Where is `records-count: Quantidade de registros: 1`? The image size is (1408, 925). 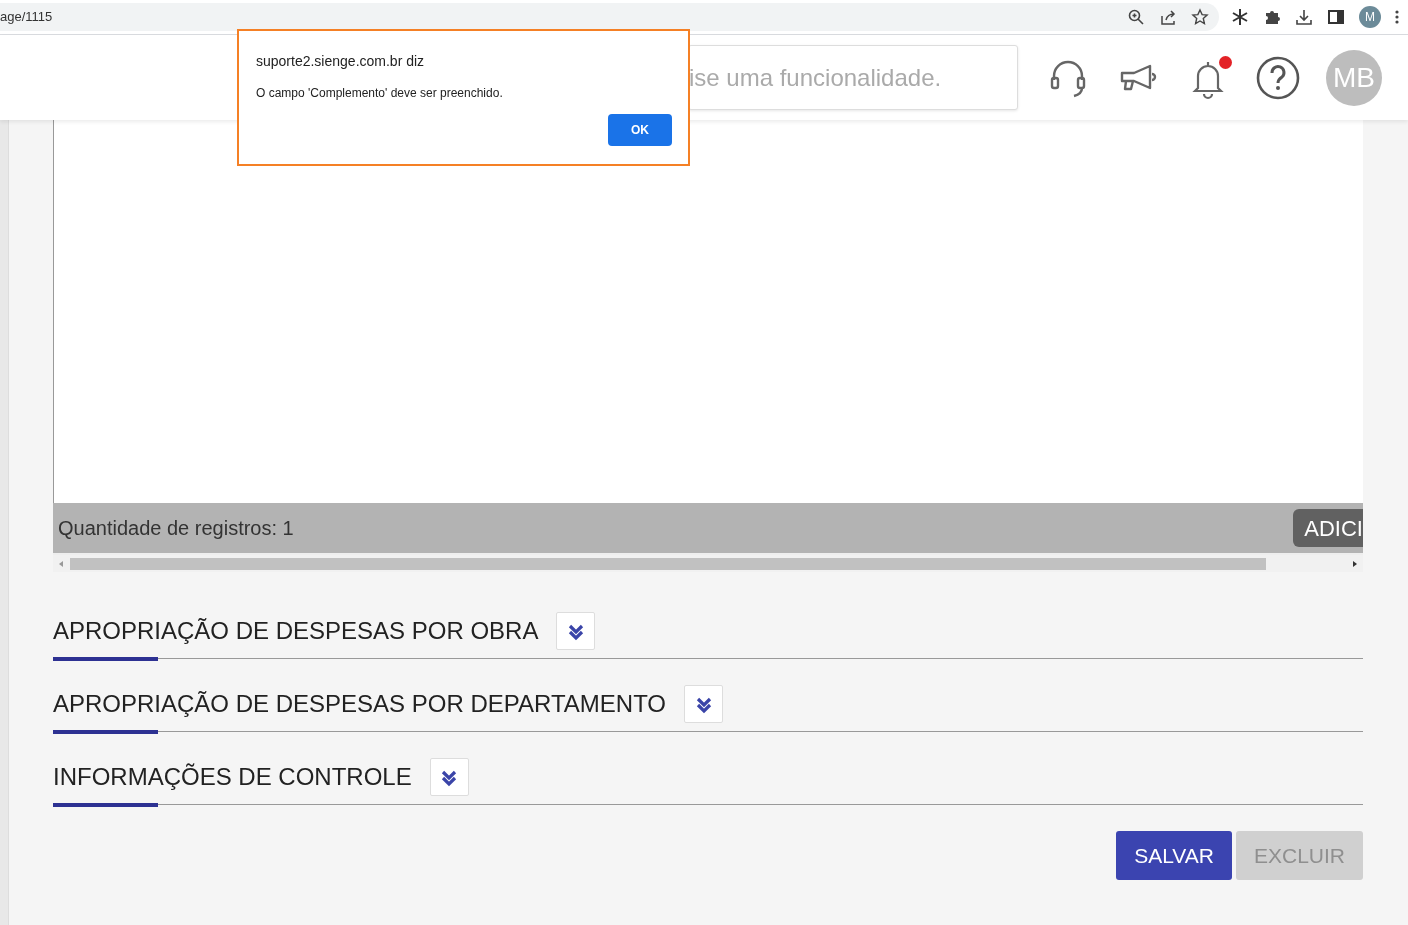
records-count: Quantidade de registros: 1 is located at coordinates (175, 528).